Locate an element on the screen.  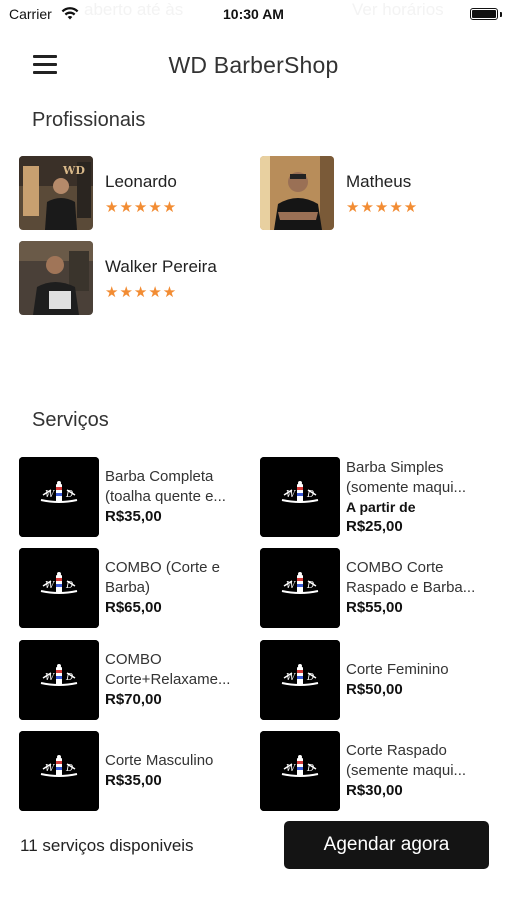
service-name: Corte Masculino is located at coordinates (159, 760).